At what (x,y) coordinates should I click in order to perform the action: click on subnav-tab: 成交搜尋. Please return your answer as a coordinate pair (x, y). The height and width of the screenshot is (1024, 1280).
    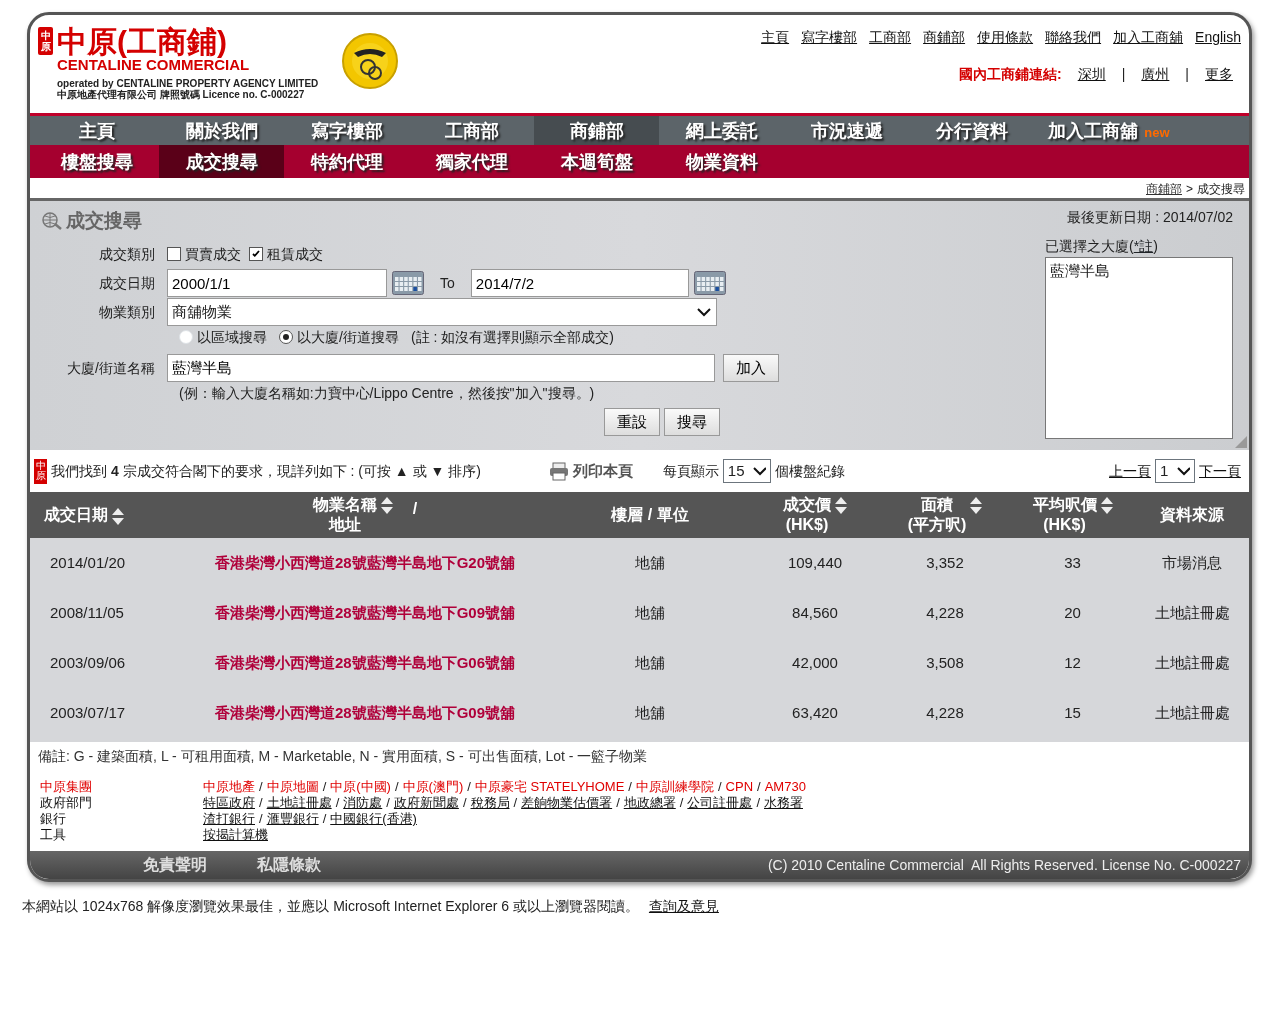
    Looking at the image, I should click on (221, 161).